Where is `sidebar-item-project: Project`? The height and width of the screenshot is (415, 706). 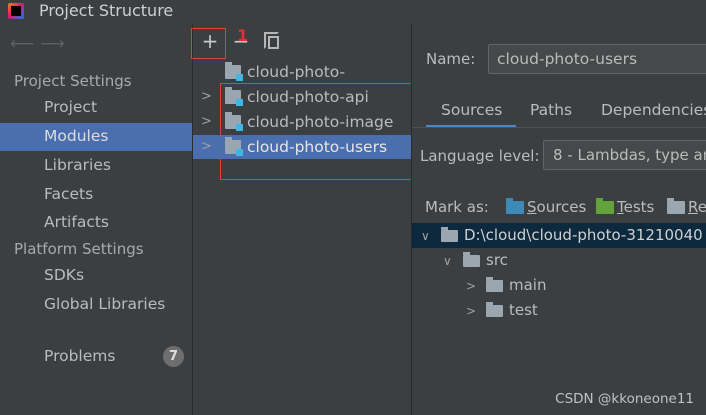
sidebar-item-project: Project is located at coordinates (96, 108).